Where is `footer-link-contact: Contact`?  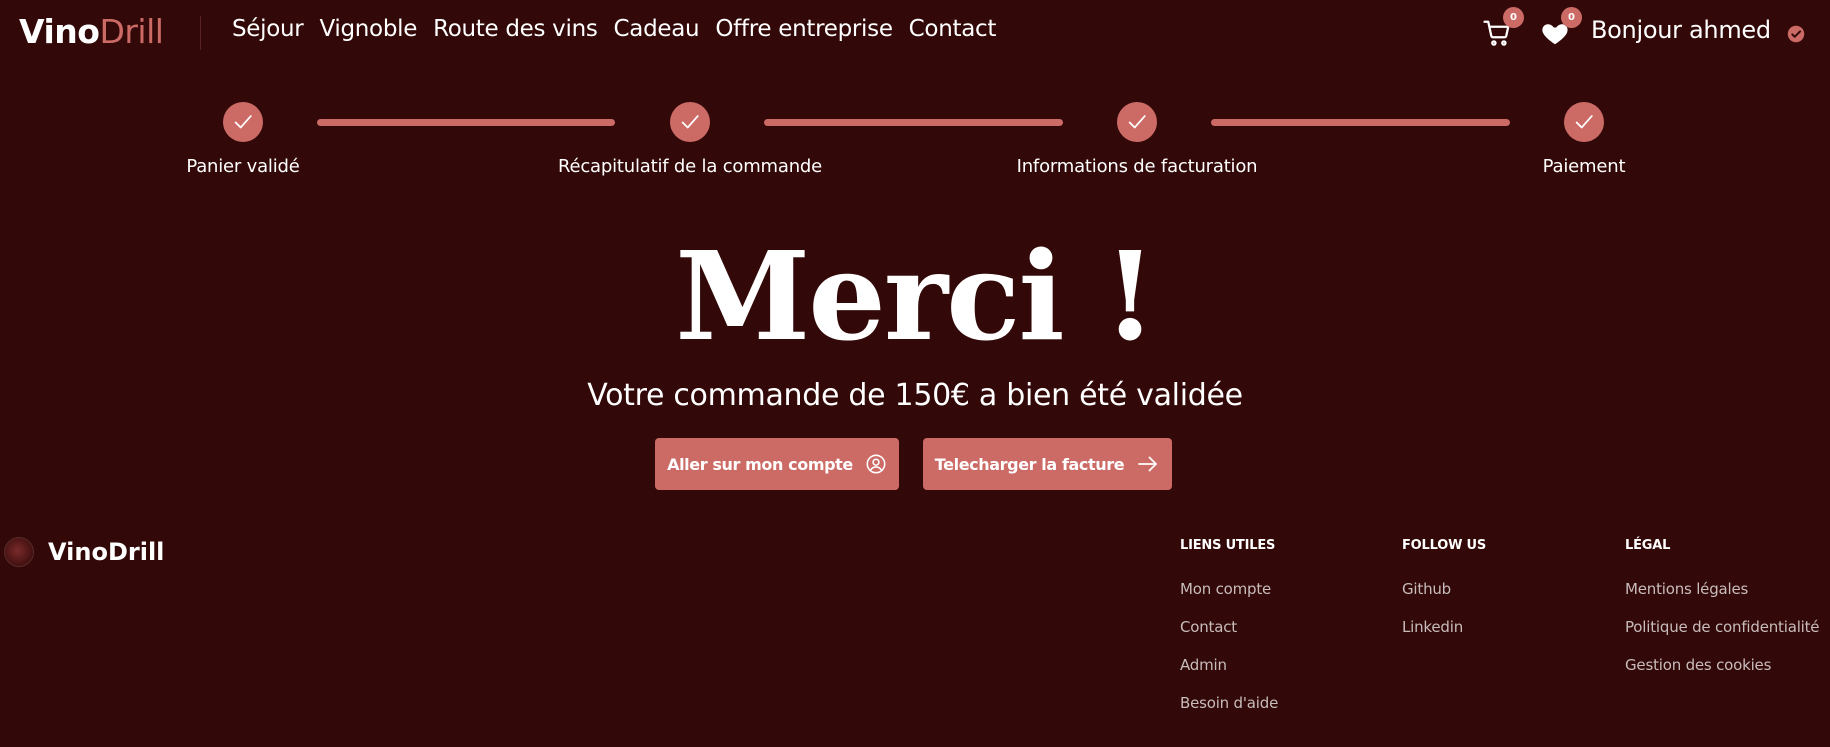
footer-link-contact: Contact is located at coordinates (1229, 627).